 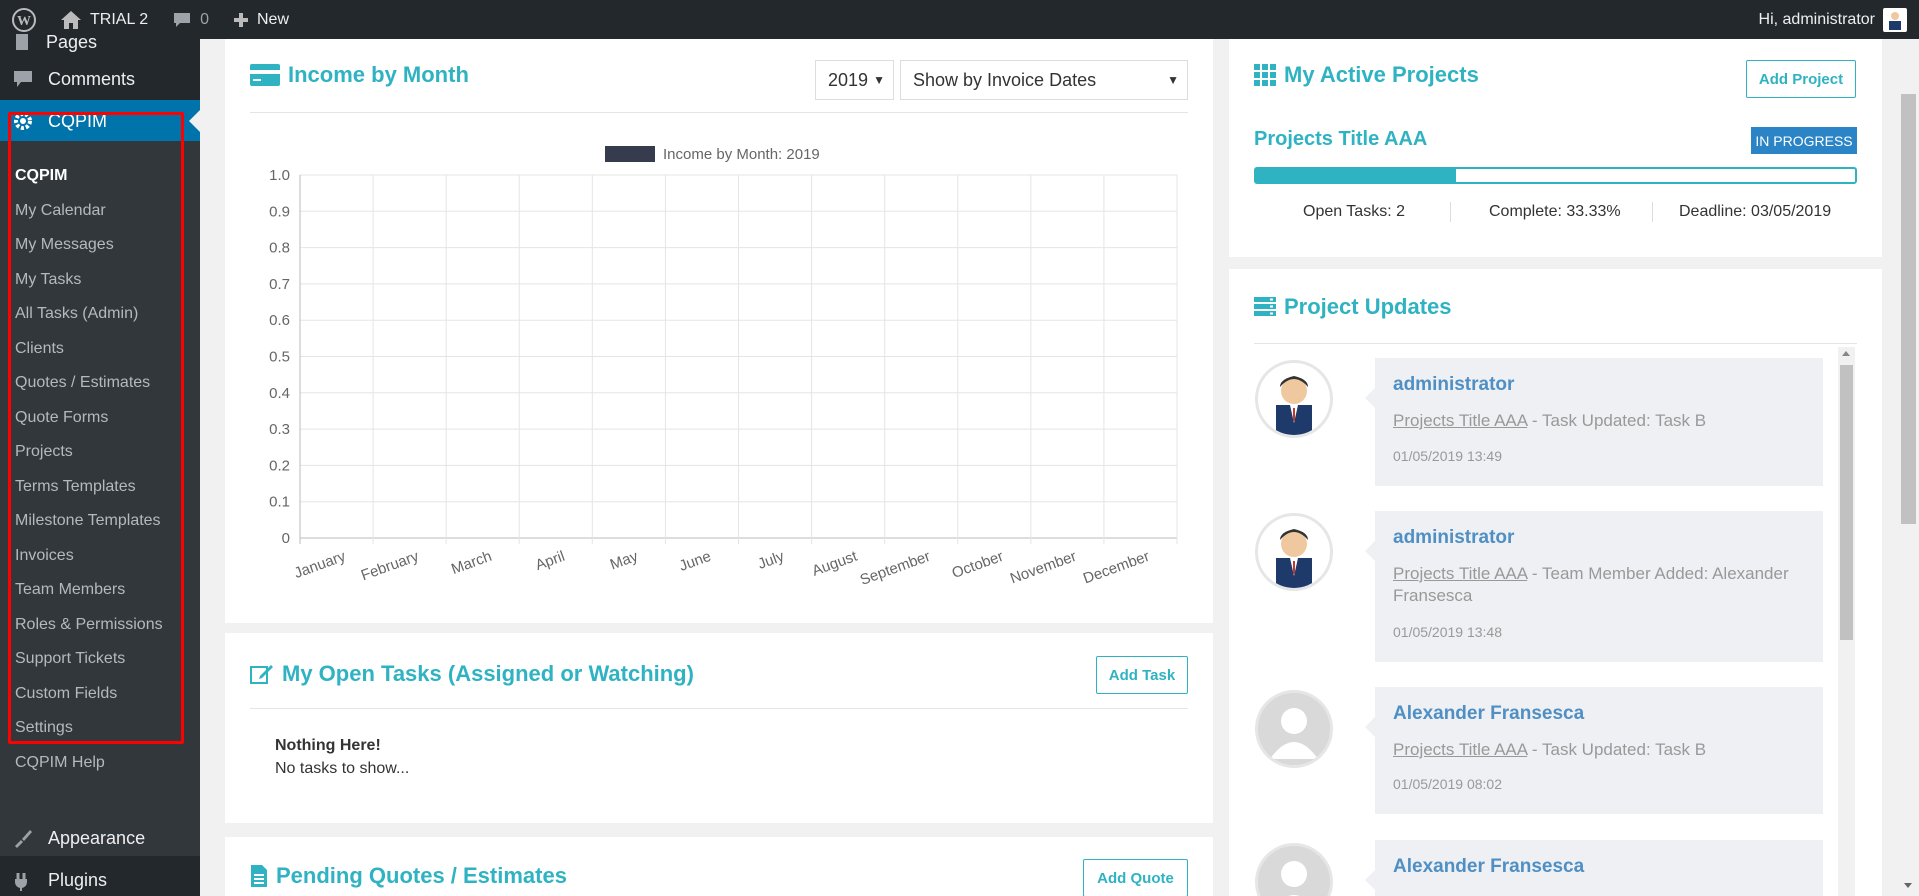 What do you see at coordinates (241, 19) in the screenshot?
I see `plus-icon` at bounding box center [241, 19].